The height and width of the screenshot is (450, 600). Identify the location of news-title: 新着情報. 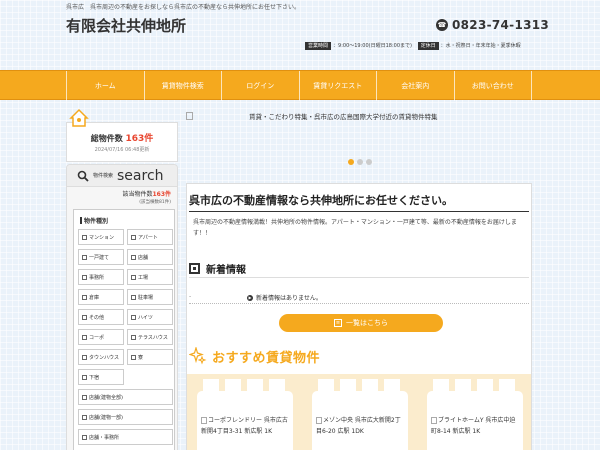
(226, 270).